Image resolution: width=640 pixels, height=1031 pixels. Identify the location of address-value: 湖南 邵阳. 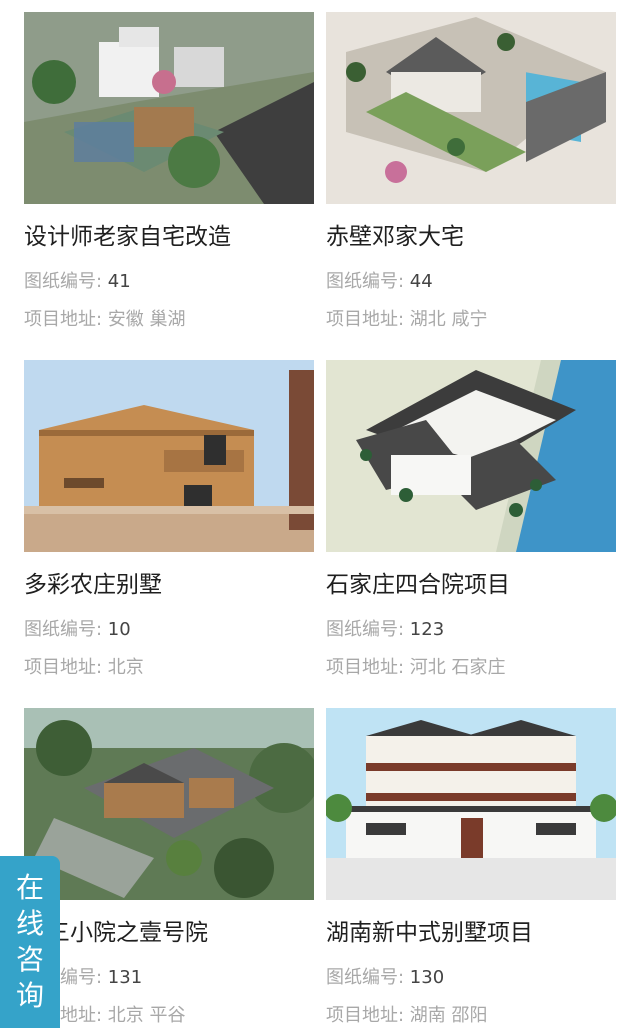
(448, 1015).